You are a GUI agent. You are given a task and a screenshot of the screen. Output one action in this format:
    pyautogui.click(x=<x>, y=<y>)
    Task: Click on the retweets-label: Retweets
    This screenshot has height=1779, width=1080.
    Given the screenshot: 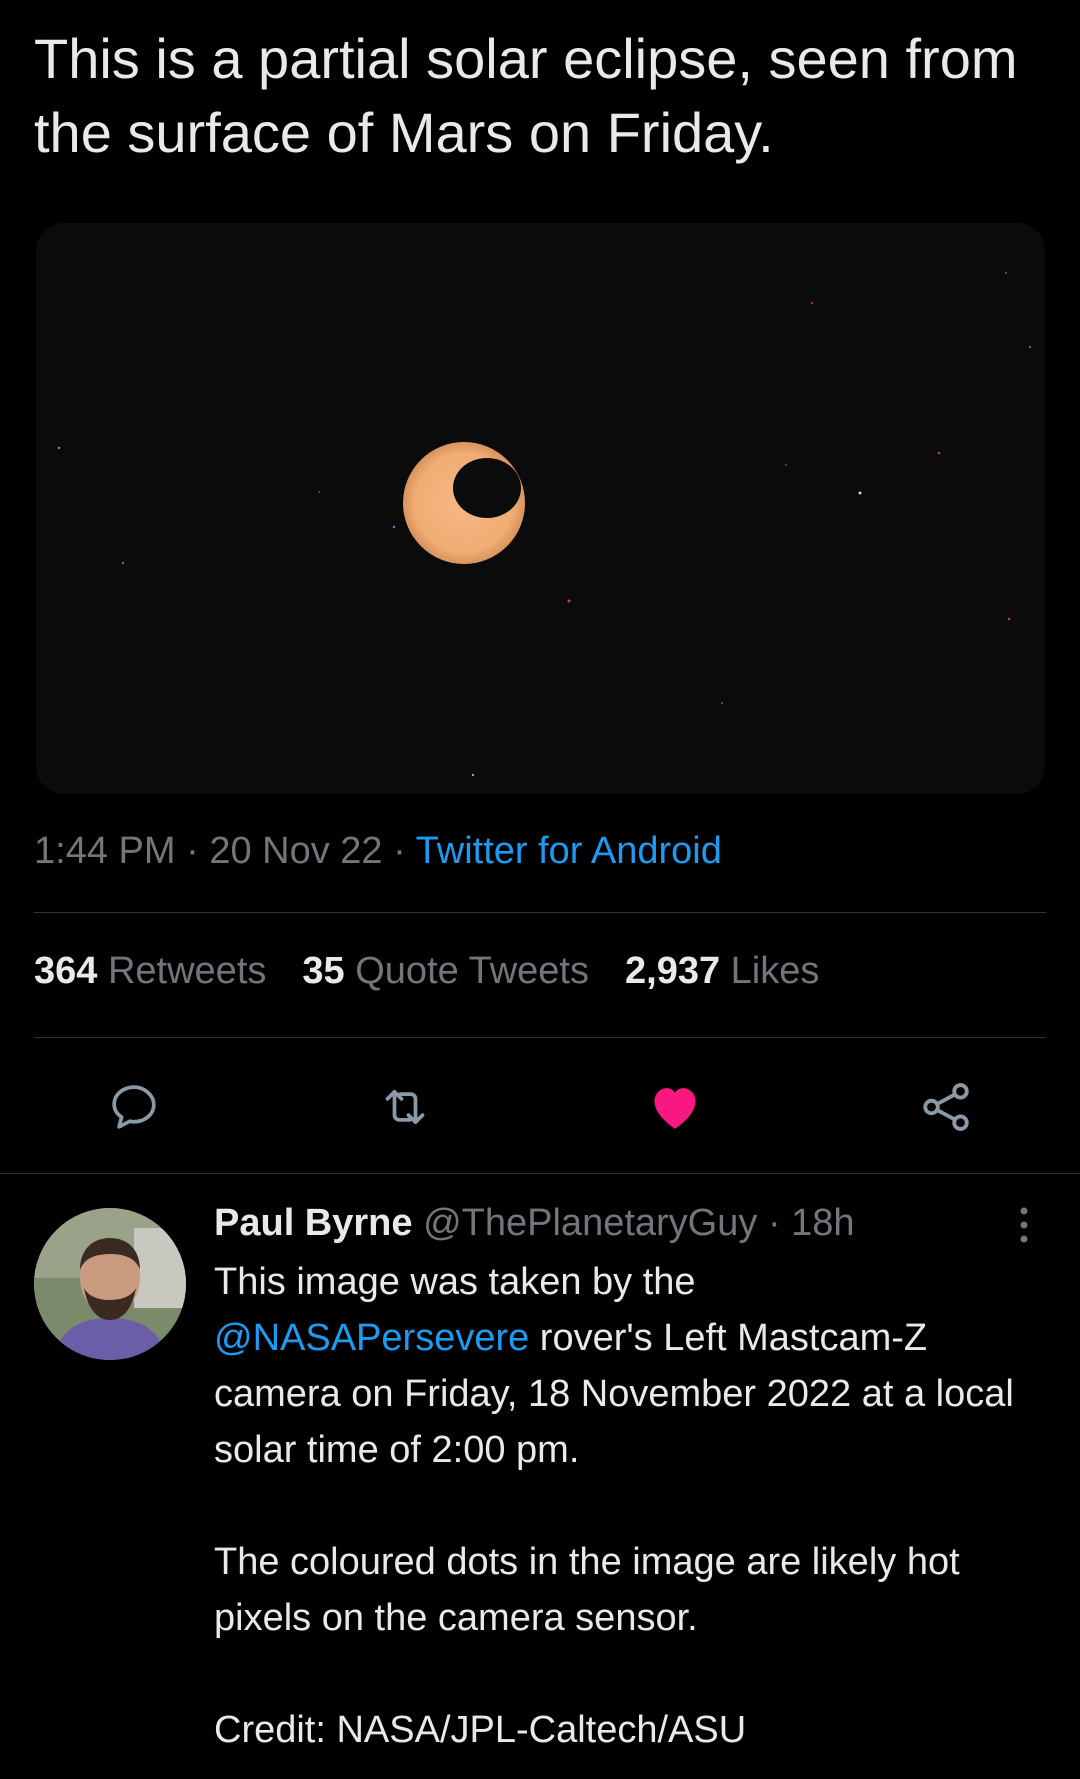 What is the action you would take?
    pyautogui.click(x=187, y=971)
    